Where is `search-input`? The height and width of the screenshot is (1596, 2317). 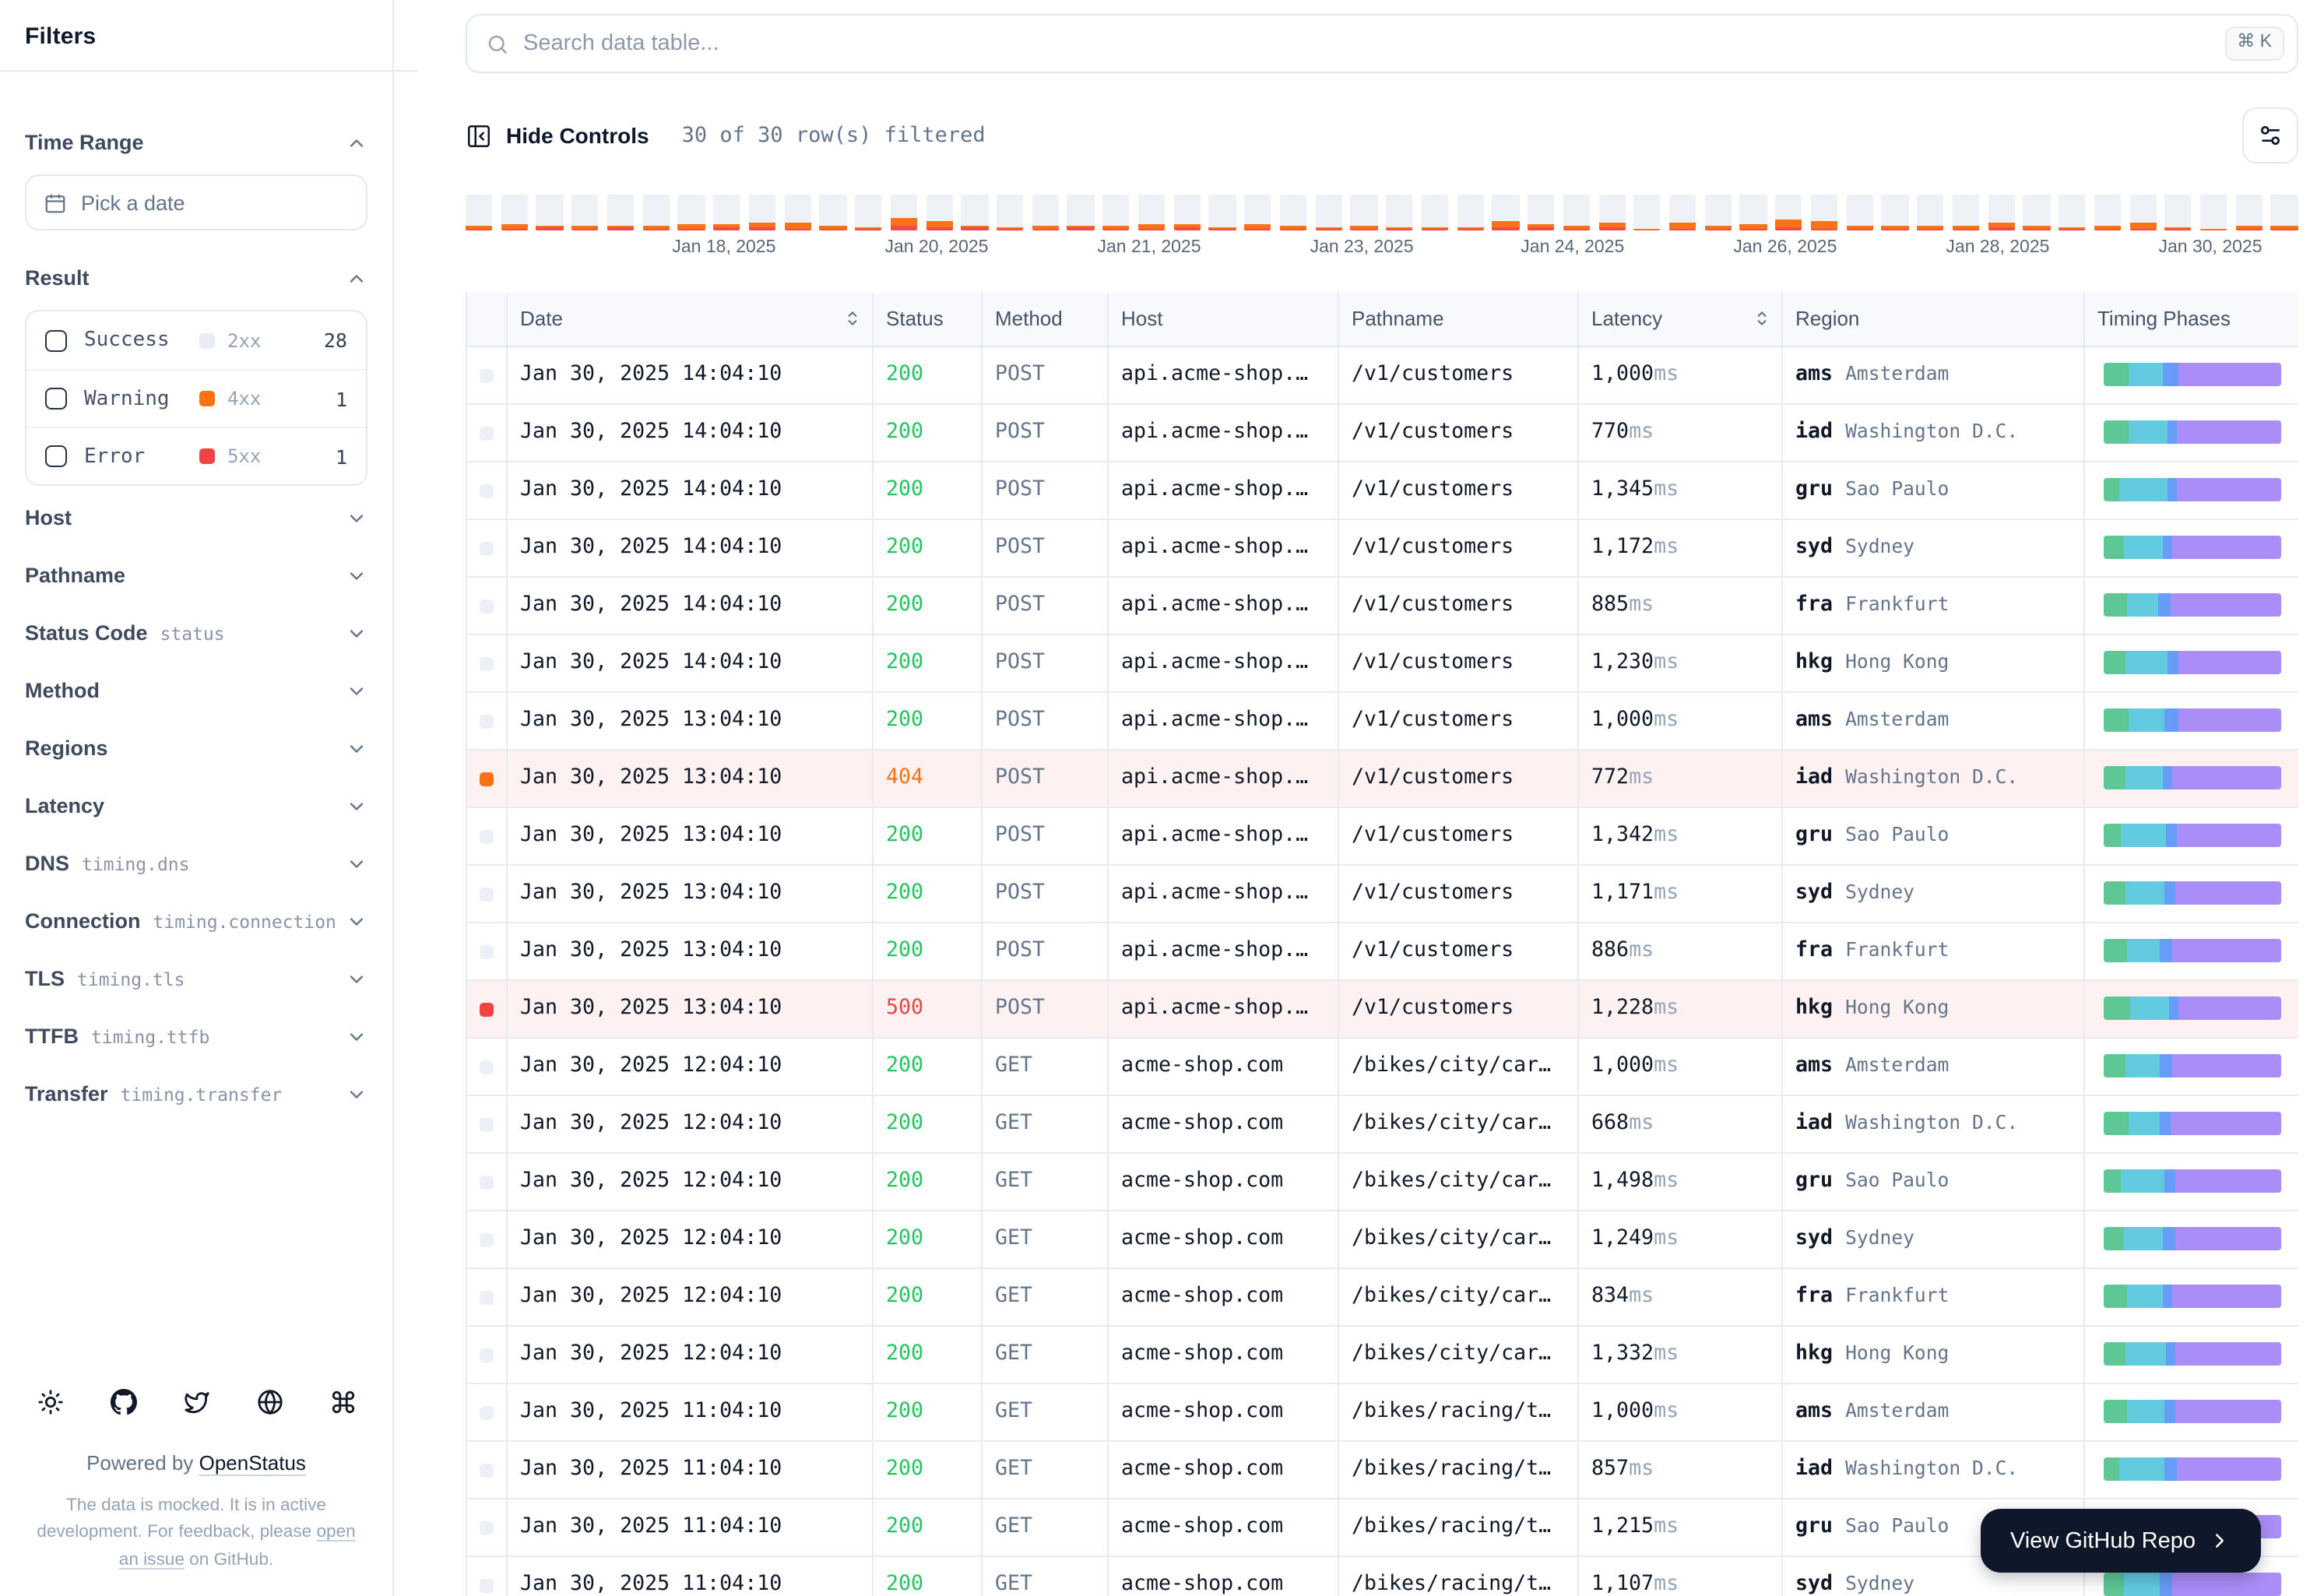 search-input is located at coordinates (1367, 43).